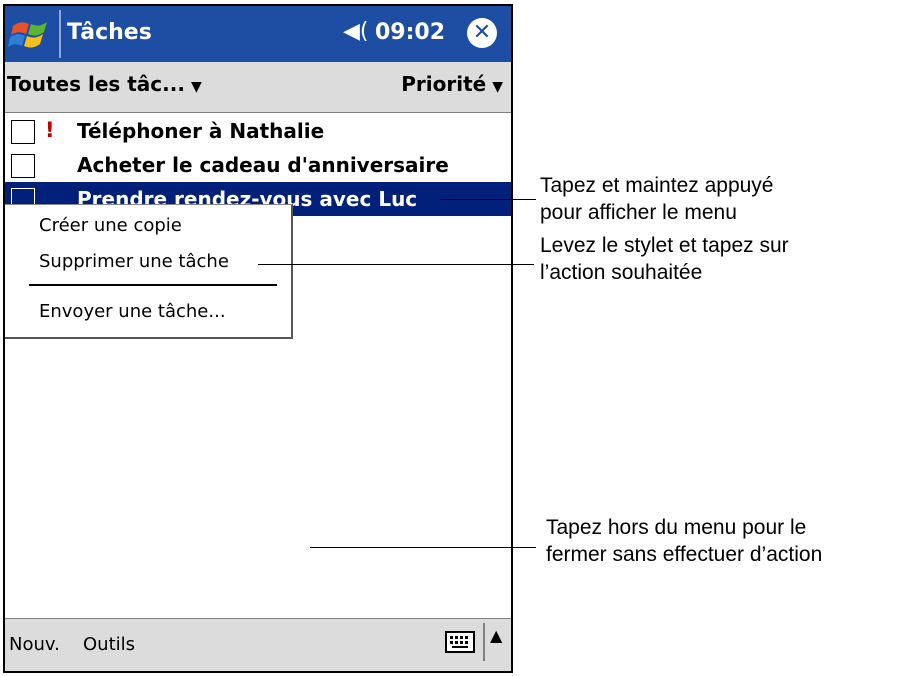  What do you see at coordinates (351, 31) in the screenshot?
I see `speaker-glyph: ◀` at bounding box center [351, 31].